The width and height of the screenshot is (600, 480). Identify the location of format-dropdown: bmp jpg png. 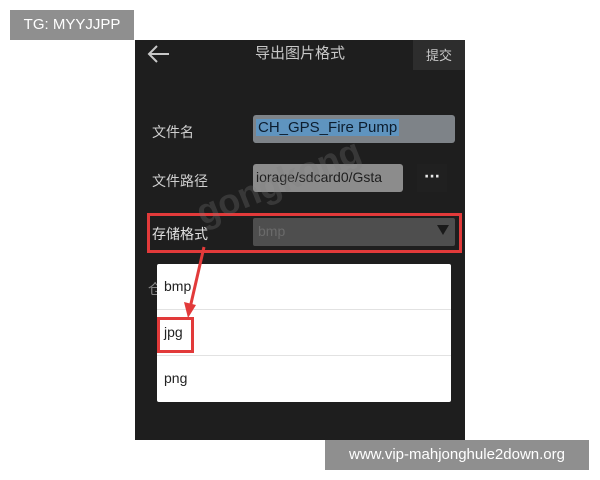
(304, 333).